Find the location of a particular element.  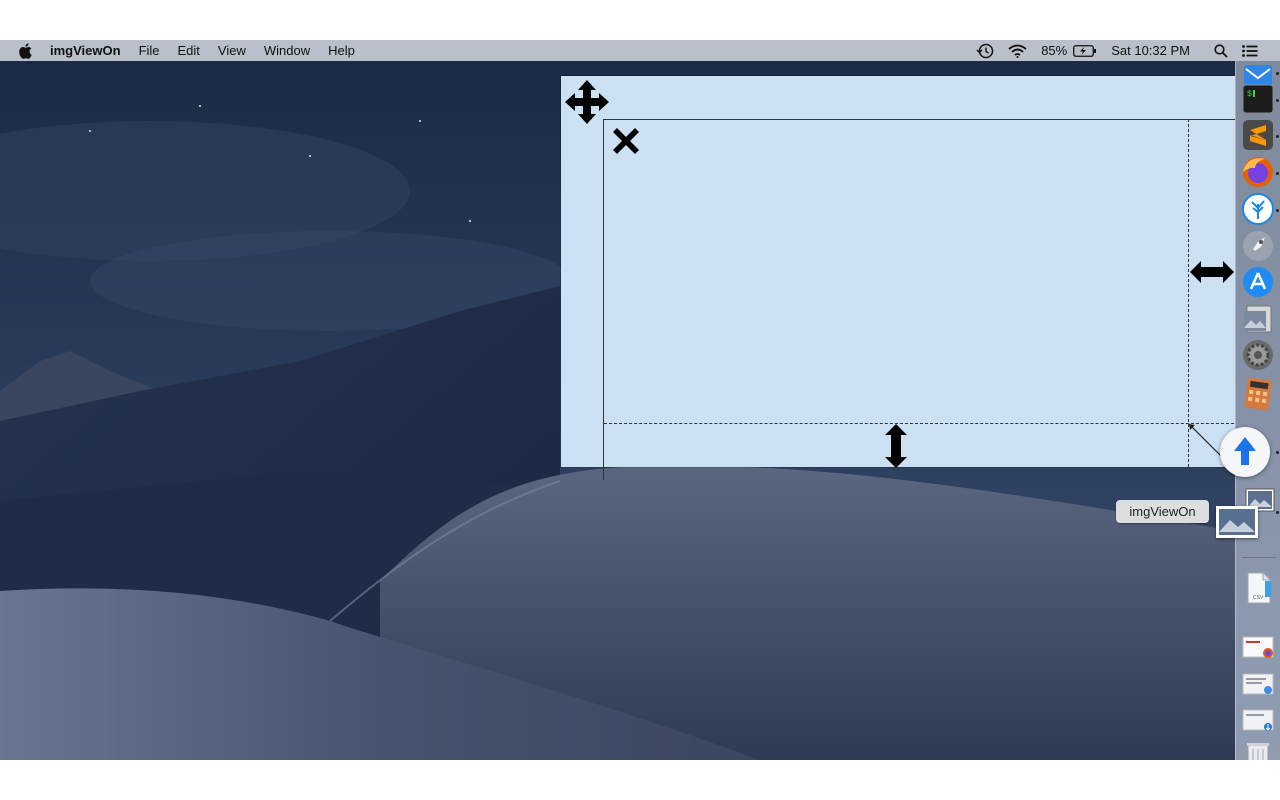

image-document-icon is located at coordinates (1258, 721).